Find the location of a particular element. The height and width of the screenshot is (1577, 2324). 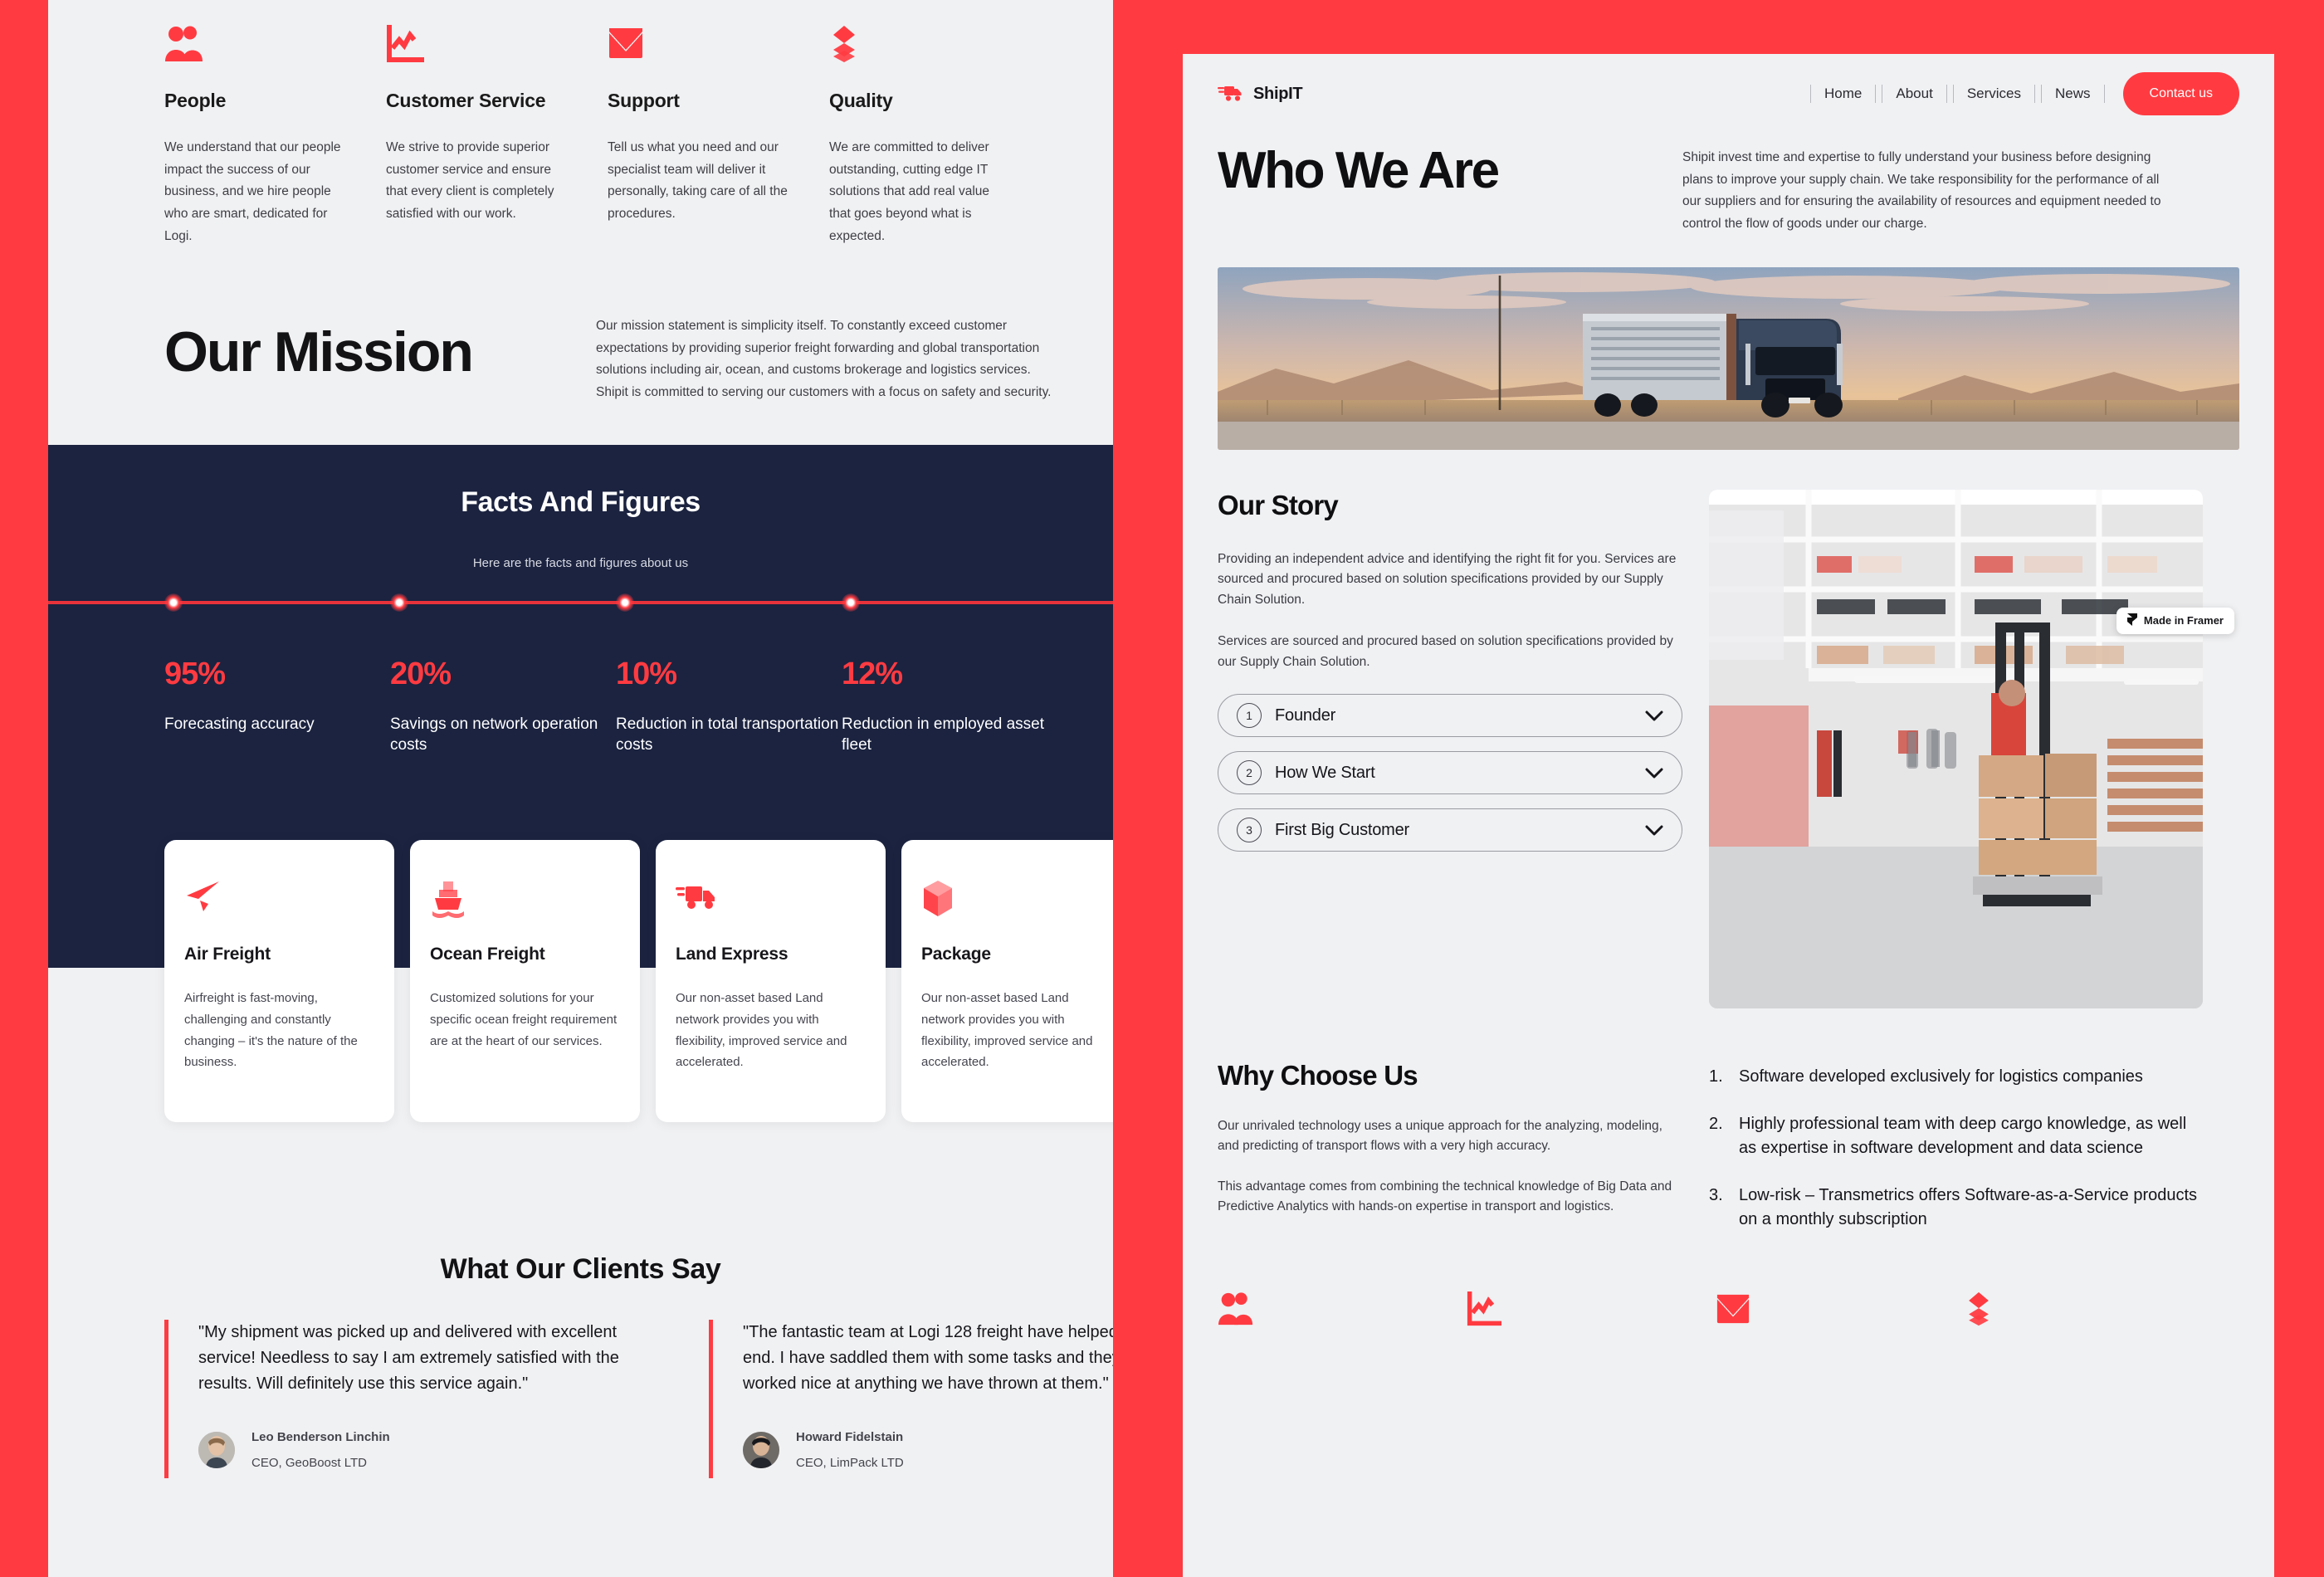

made-in-framer-badge: Made in Framer is located at coordinates (2175, 620).